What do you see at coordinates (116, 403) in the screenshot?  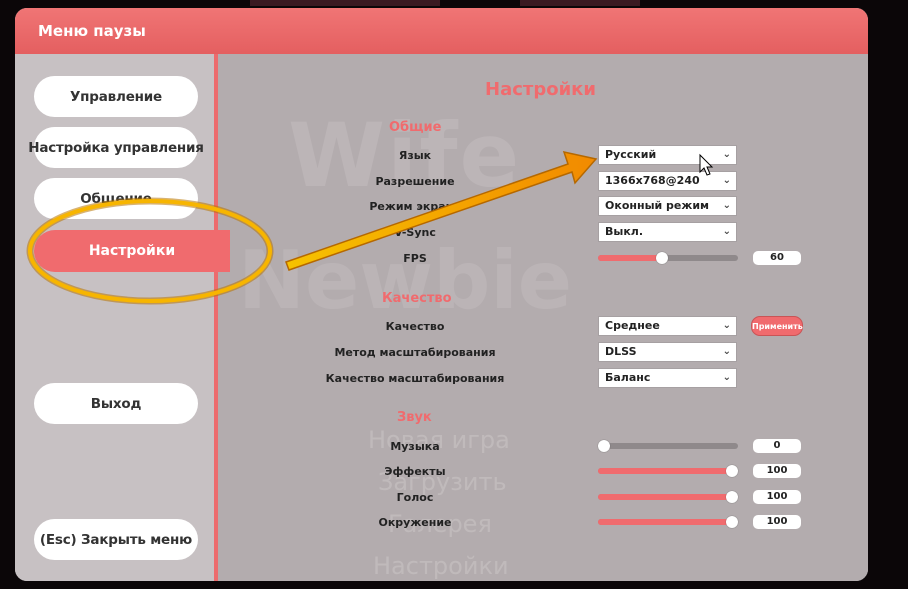 I see `sidebar-item-exit: Выход` at bounding box center [116, 403].